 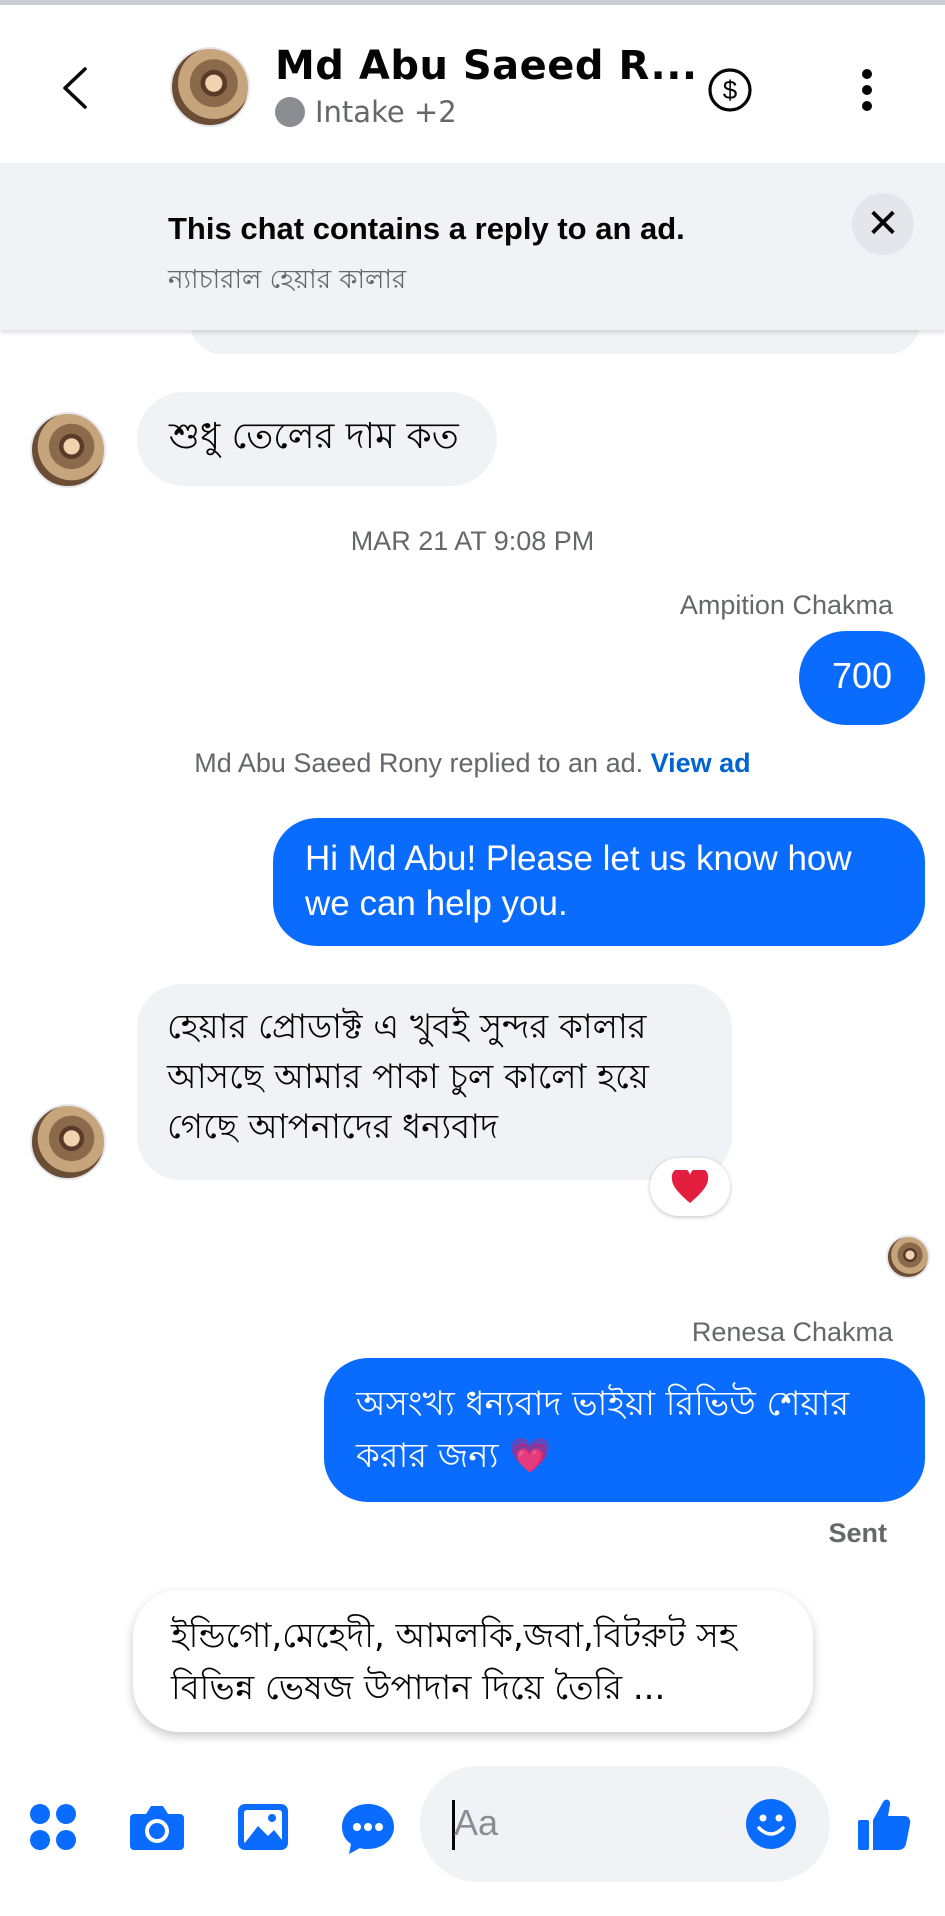 What do you see at coordinates (792, 1332) in the screenshot?
I see `sender-name: Renesa Chakma` at bounding box center [792, 1332].